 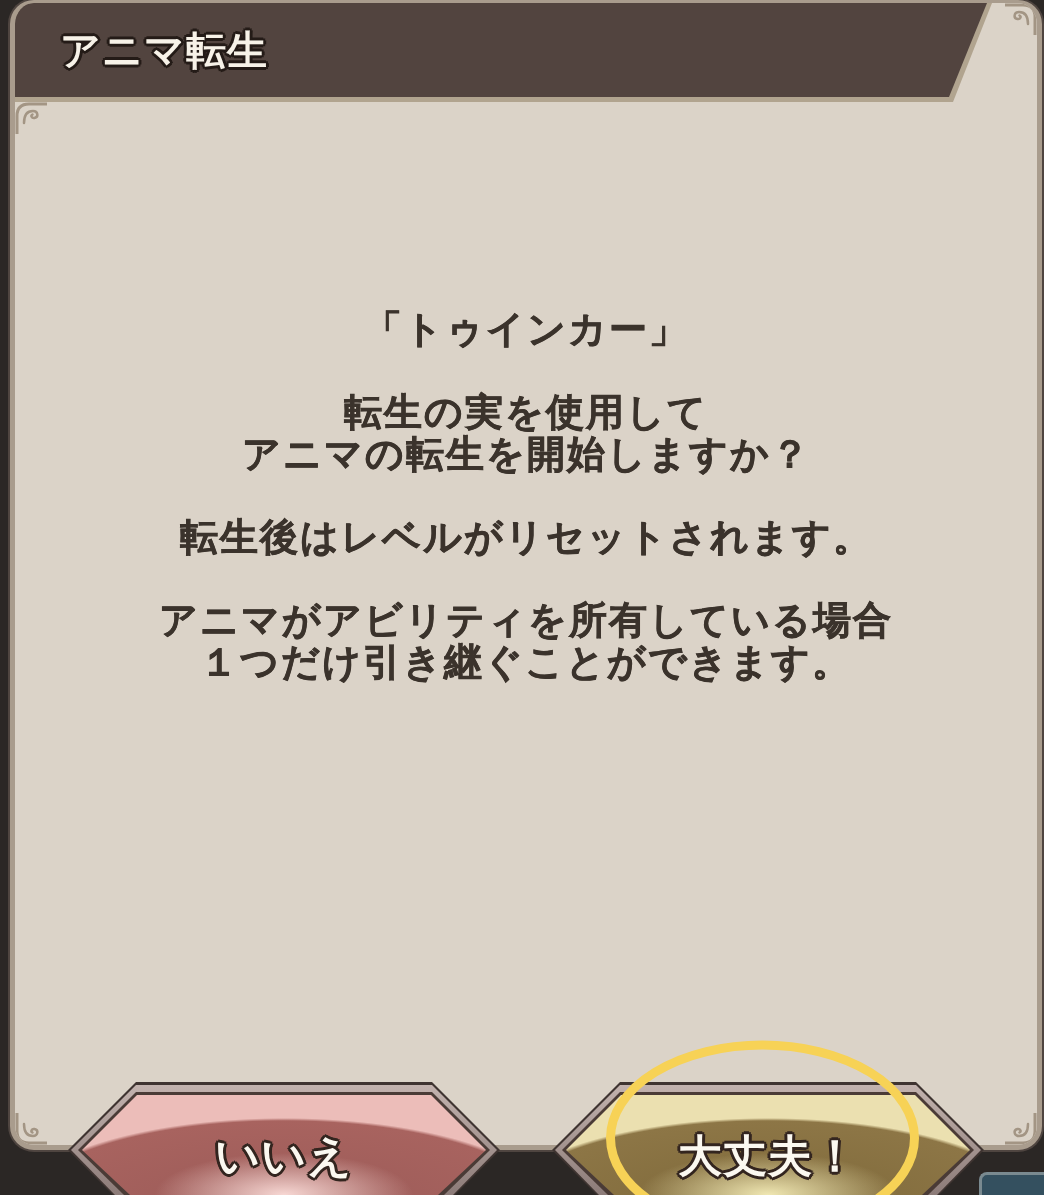 I want to click on dialog-title: アニマ転生, so click(x=164, y=49).